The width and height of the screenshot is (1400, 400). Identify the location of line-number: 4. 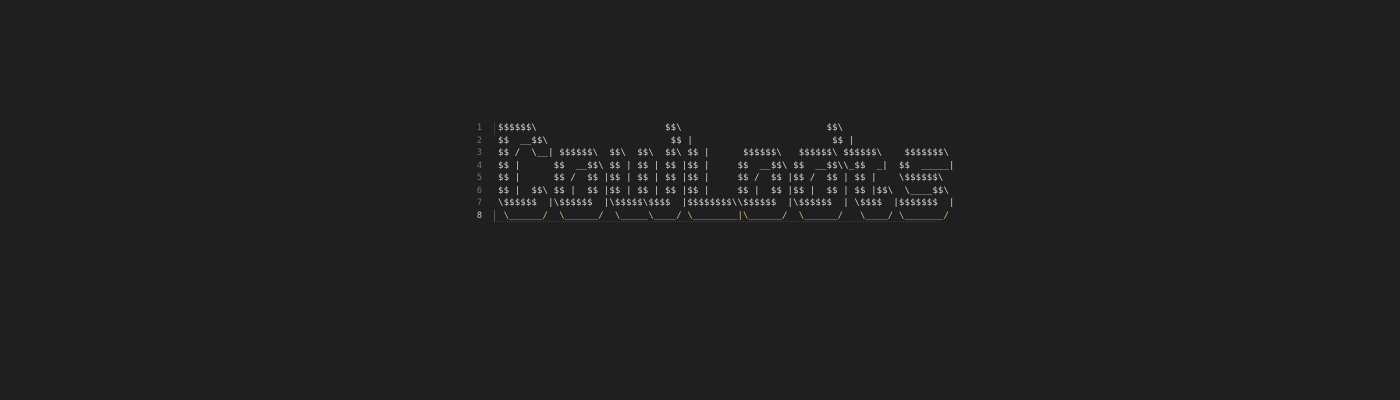
(479, 165).